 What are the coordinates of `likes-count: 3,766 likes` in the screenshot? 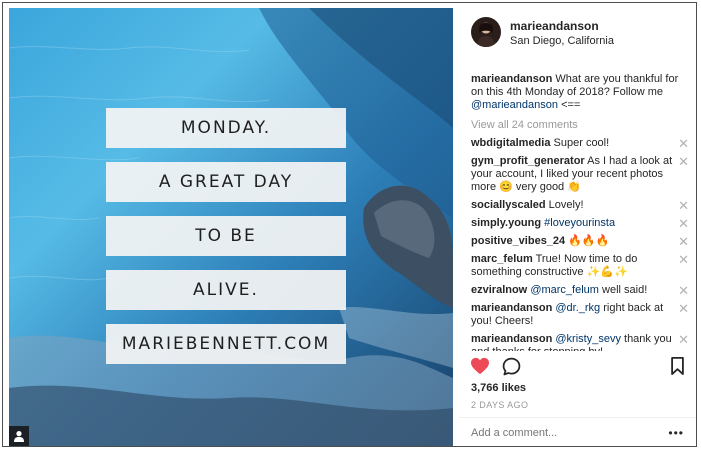 It's located at (498, 388).